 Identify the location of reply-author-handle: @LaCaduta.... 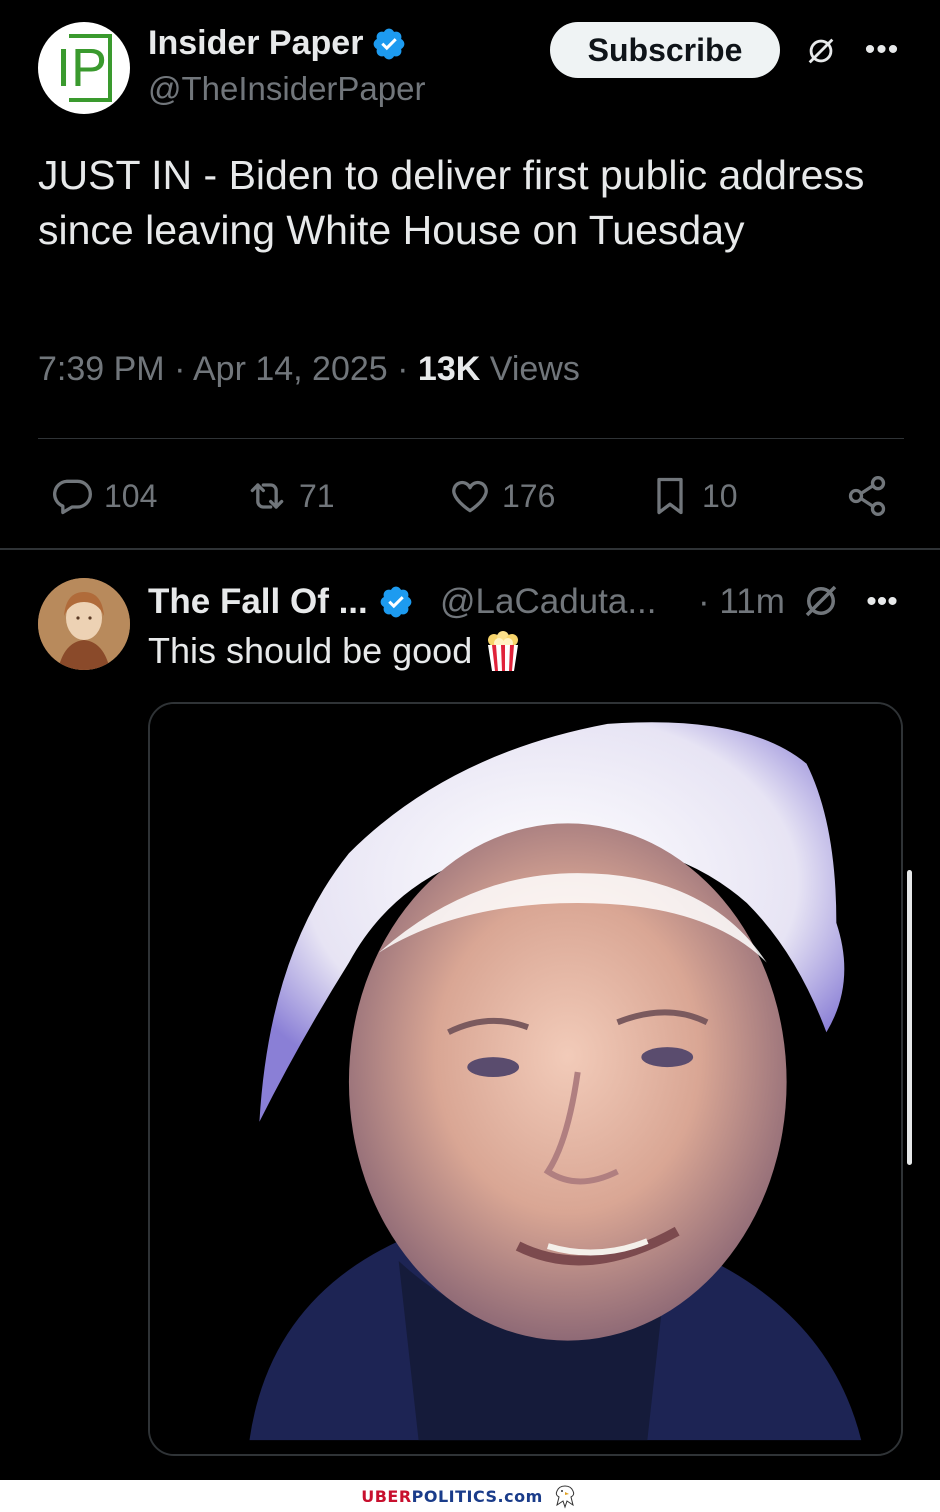
(548, 602).